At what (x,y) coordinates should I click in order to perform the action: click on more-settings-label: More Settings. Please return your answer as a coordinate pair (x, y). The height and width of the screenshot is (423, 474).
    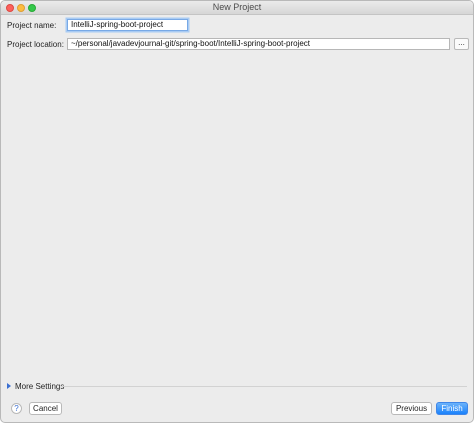
    Looking at the image, I should click on (40, 386).